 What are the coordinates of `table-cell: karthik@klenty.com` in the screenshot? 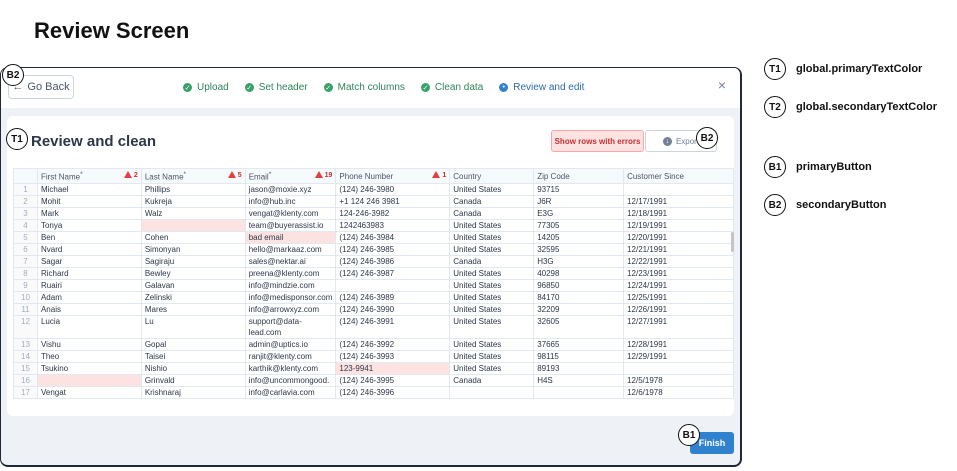 It's located at (290, 368).